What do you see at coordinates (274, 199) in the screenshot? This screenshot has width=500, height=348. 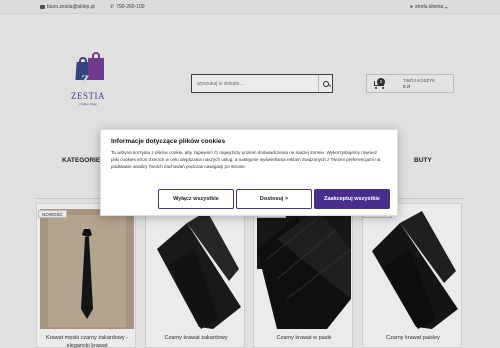 I see `customize-button: Dostosuj >` at bounding box center [274, 199].